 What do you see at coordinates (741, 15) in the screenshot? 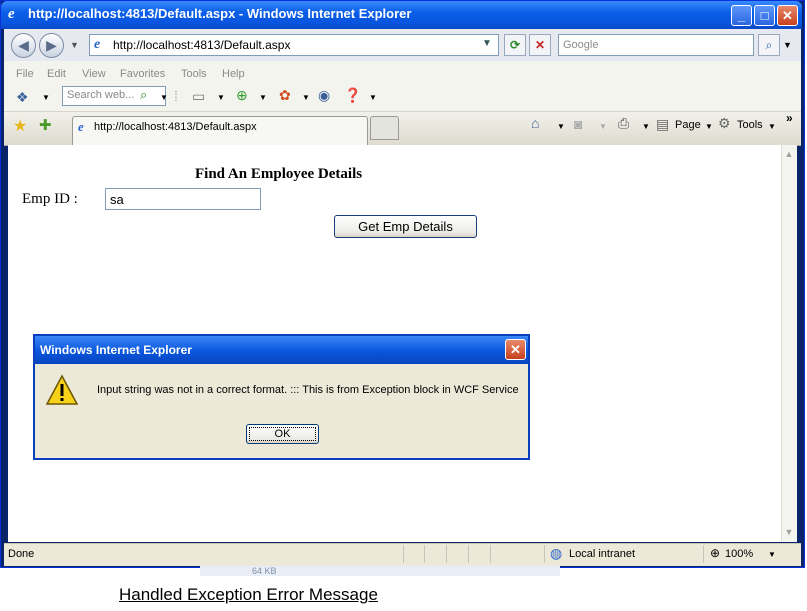
I see `minimize-button: _` at bounding box center [741, 15].